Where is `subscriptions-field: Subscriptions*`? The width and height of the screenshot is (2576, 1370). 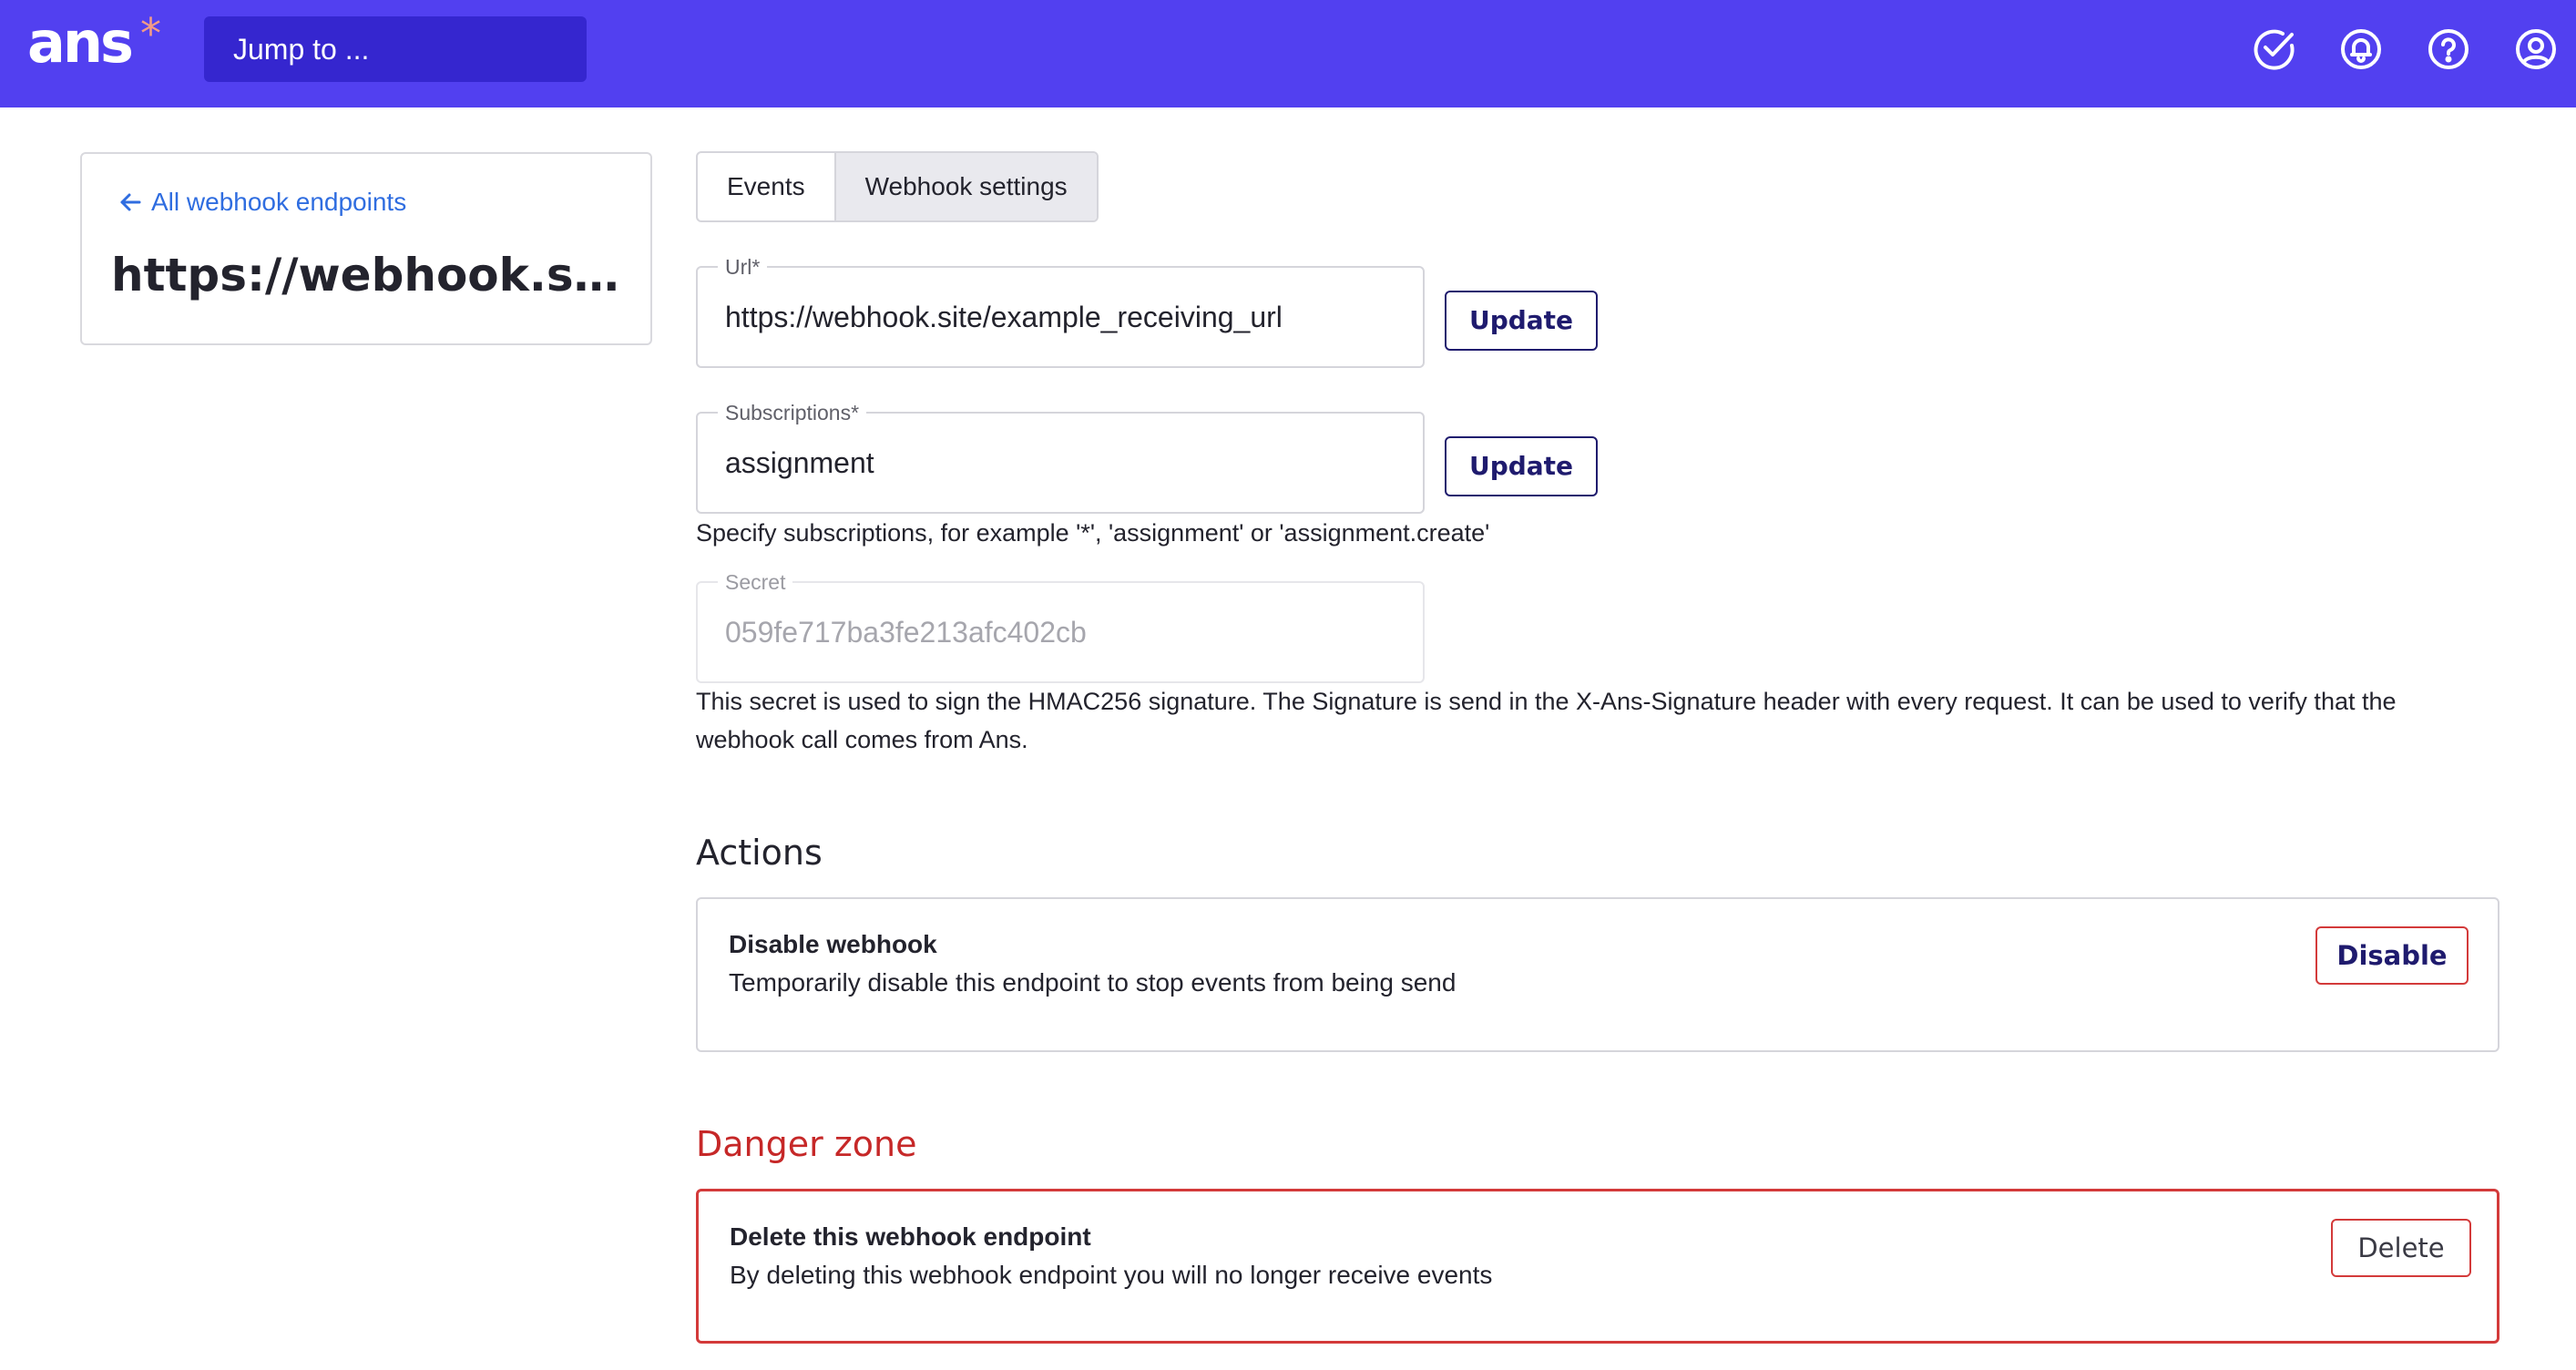 subscriptions-field: Subscriptions* is located at coordinates (1060, 458).